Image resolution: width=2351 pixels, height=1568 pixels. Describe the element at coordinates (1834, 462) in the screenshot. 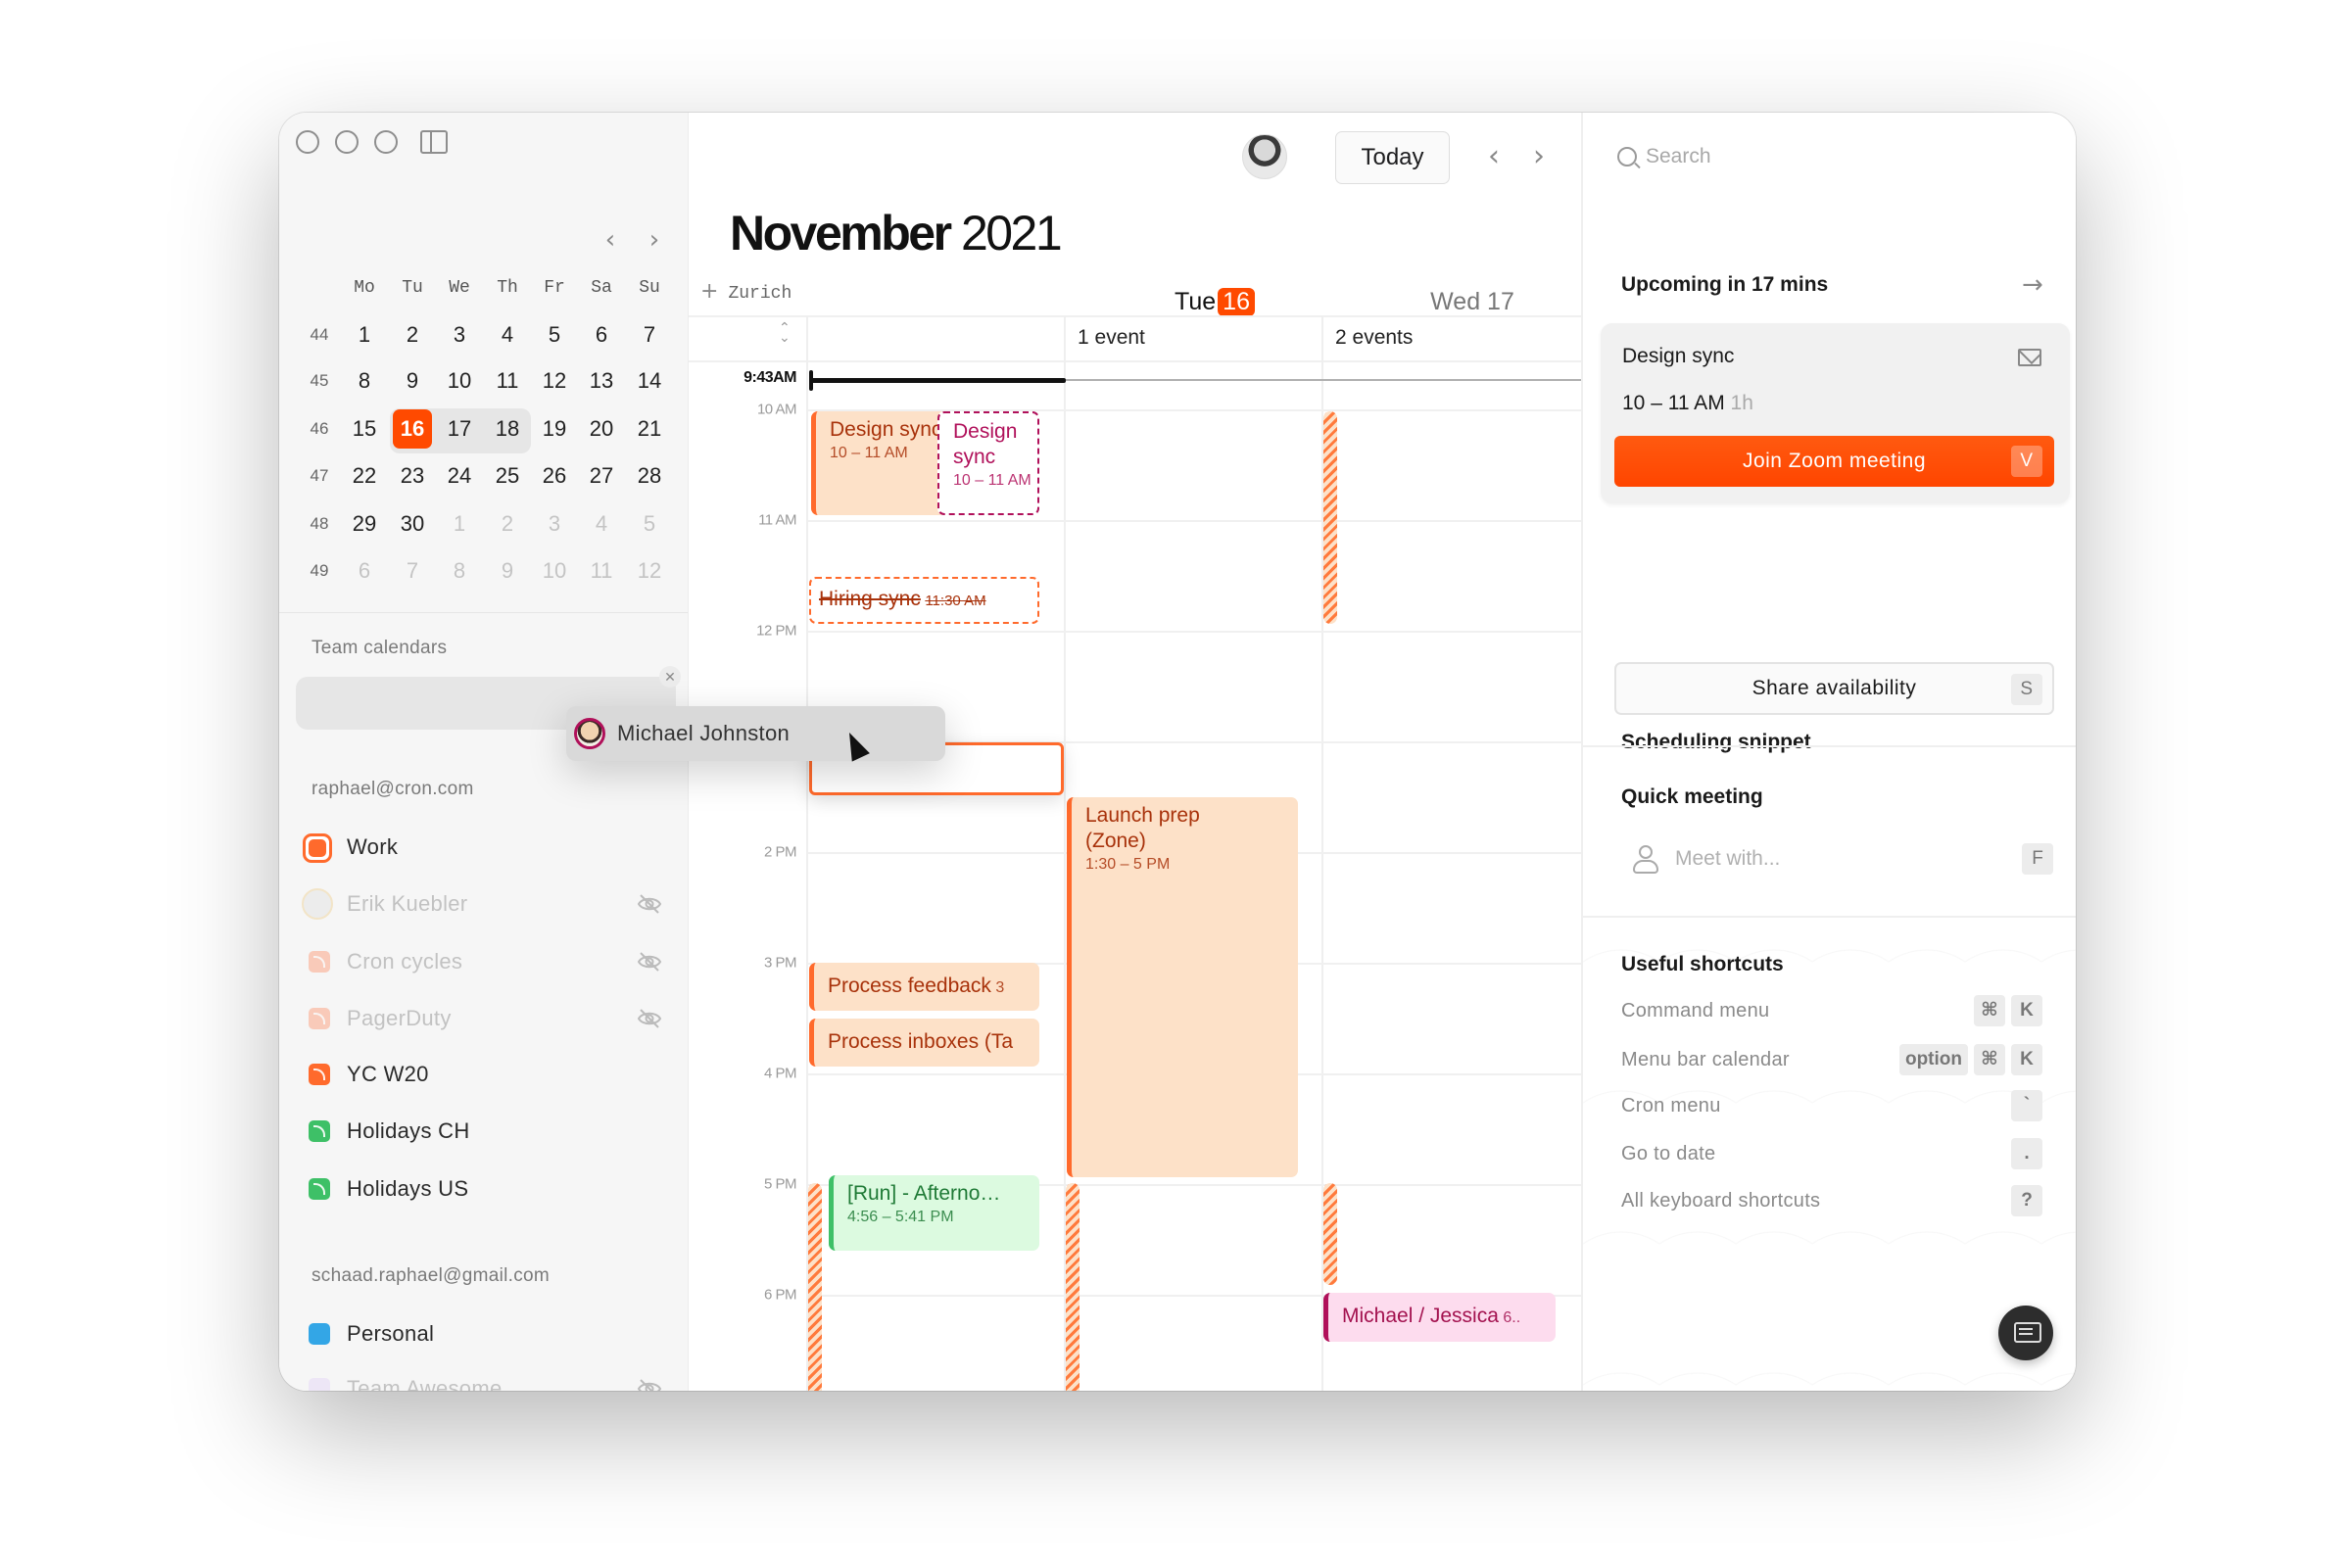

I see `join-zoom-button: Join Zoom meeting V` at that location.